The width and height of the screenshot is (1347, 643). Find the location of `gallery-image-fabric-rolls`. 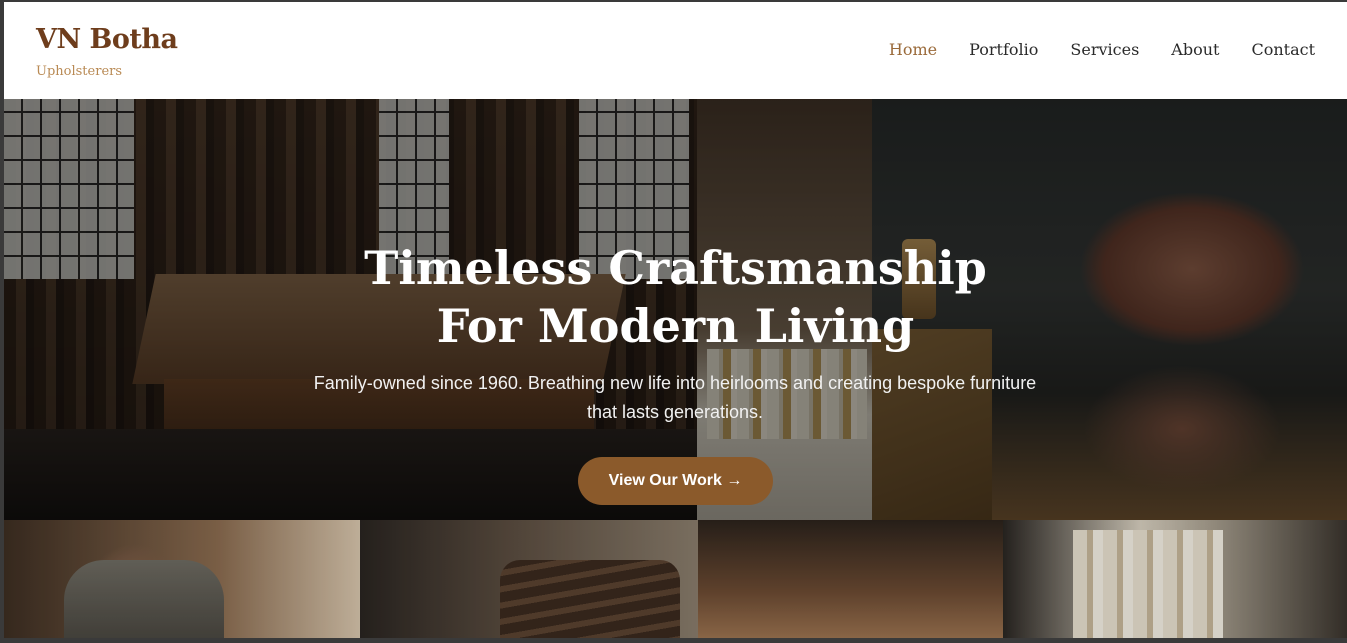

gallery-image-fabric-rolls is located at coordinates (1175, 579).